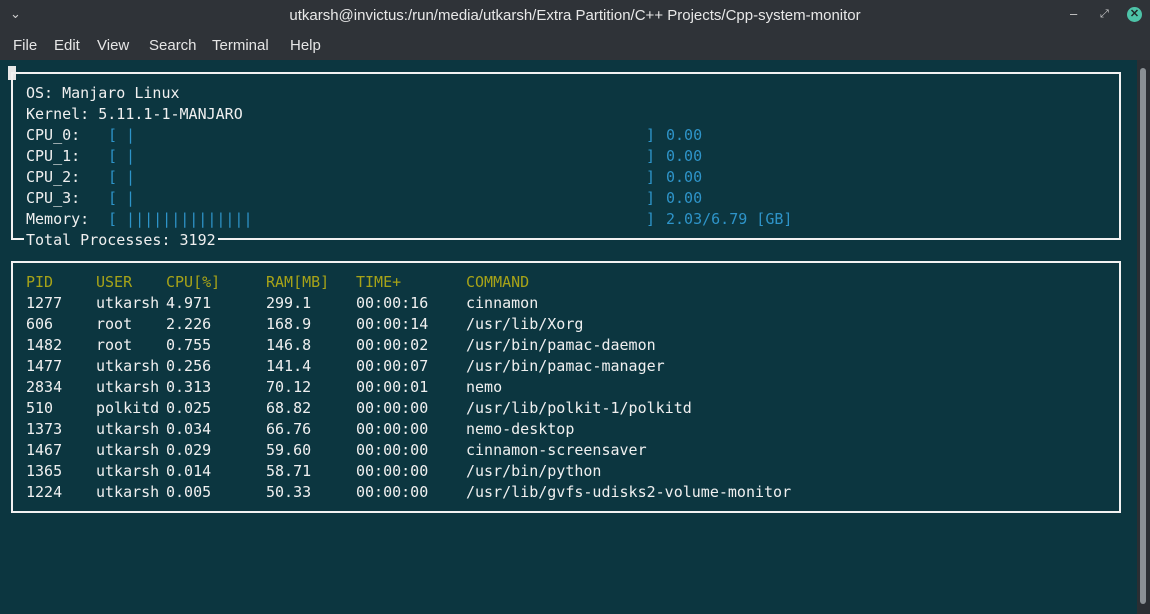 Image resolution: width=1150 pixels, height=614 pixels. I want to click on table-row-ram: 146.8, so click(289, 345).